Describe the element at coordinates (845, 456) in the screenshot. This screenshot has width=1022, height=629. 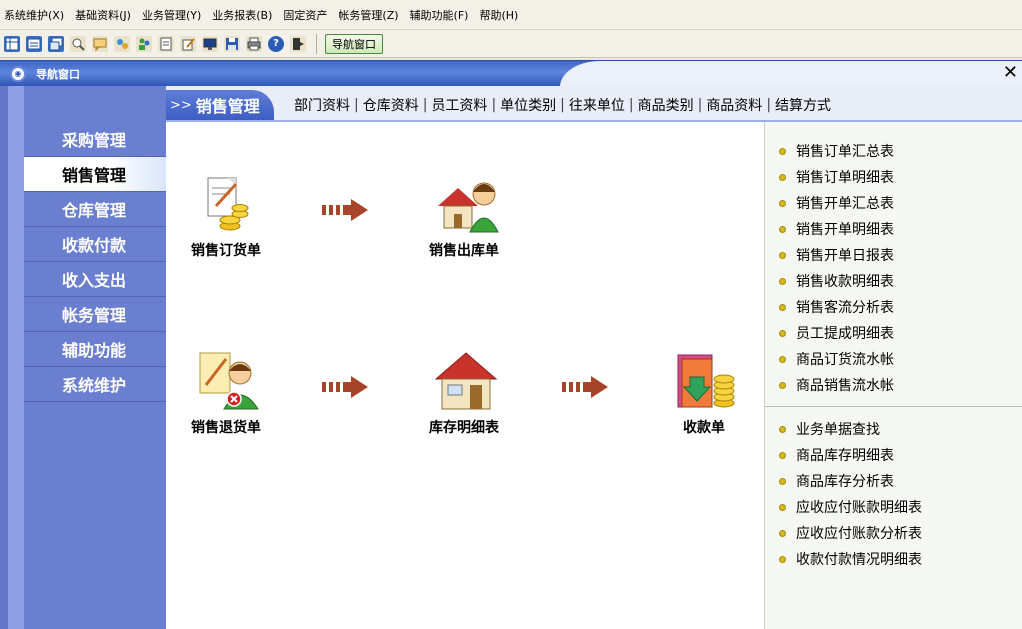
I see `report-label: 商品库存明细表` at that location.